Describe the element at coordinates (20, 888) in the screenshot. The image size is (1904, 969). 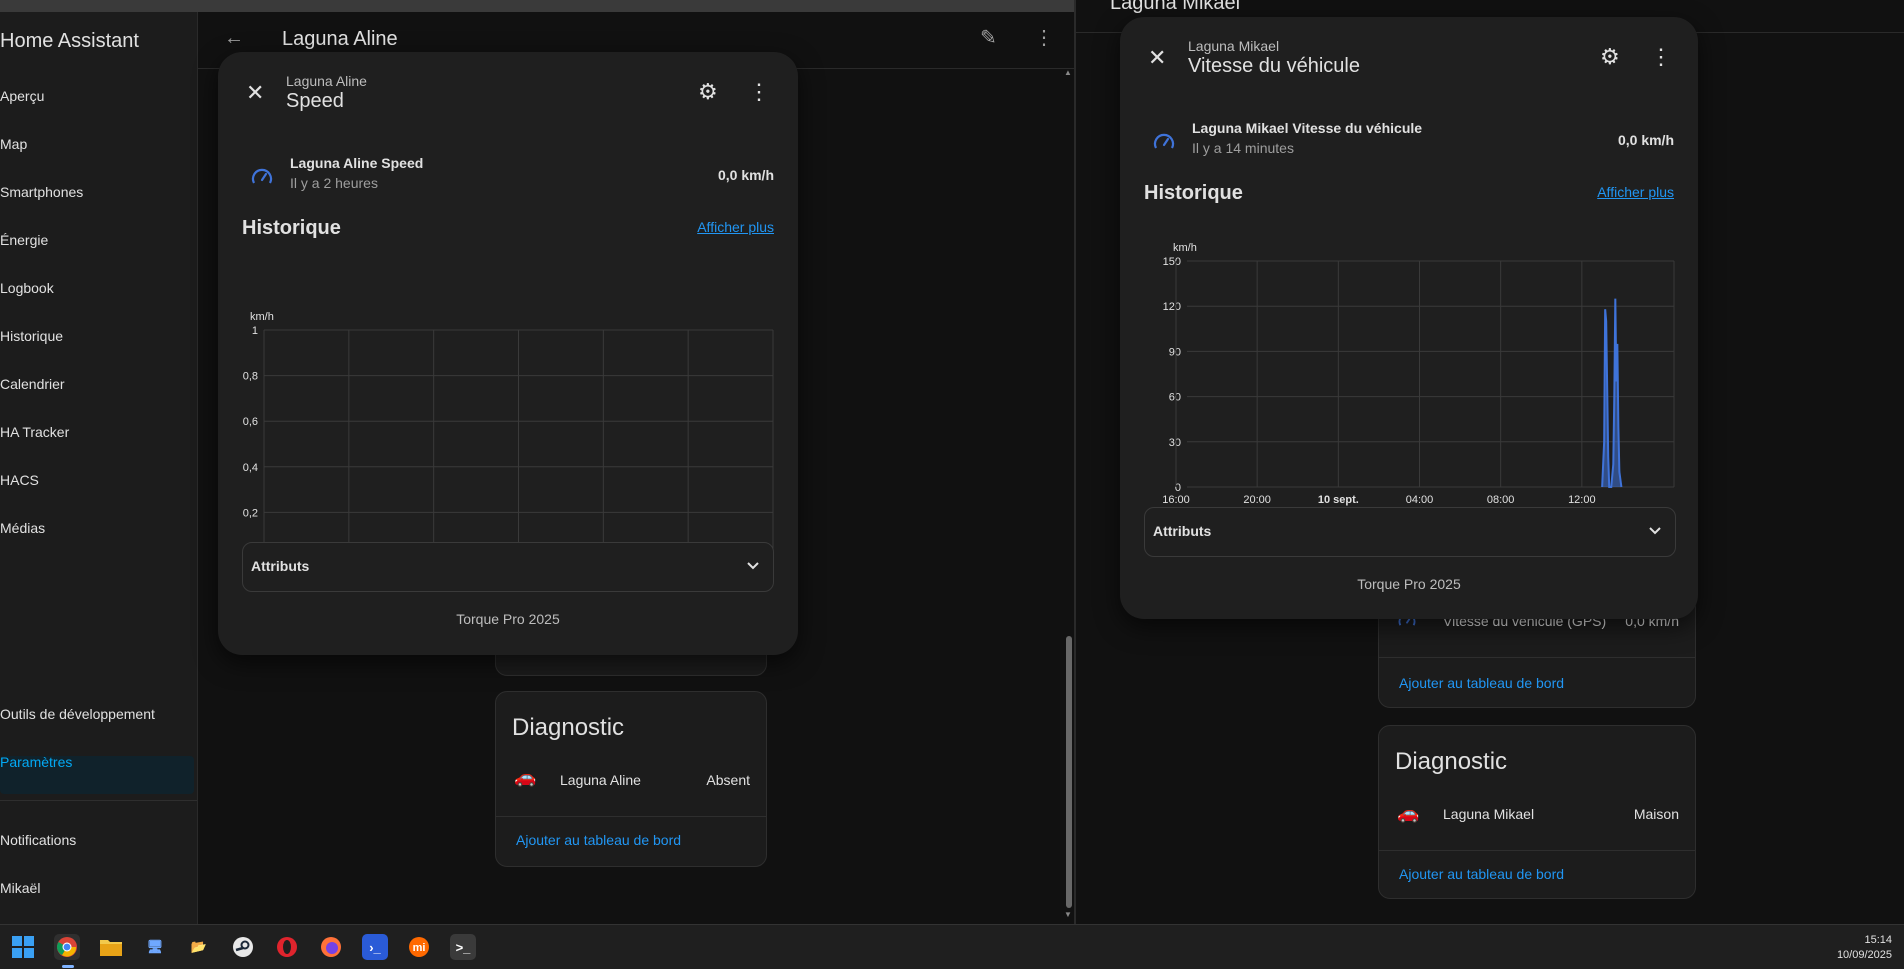
I see `sidebar-item-user: Mikaël` at that location.